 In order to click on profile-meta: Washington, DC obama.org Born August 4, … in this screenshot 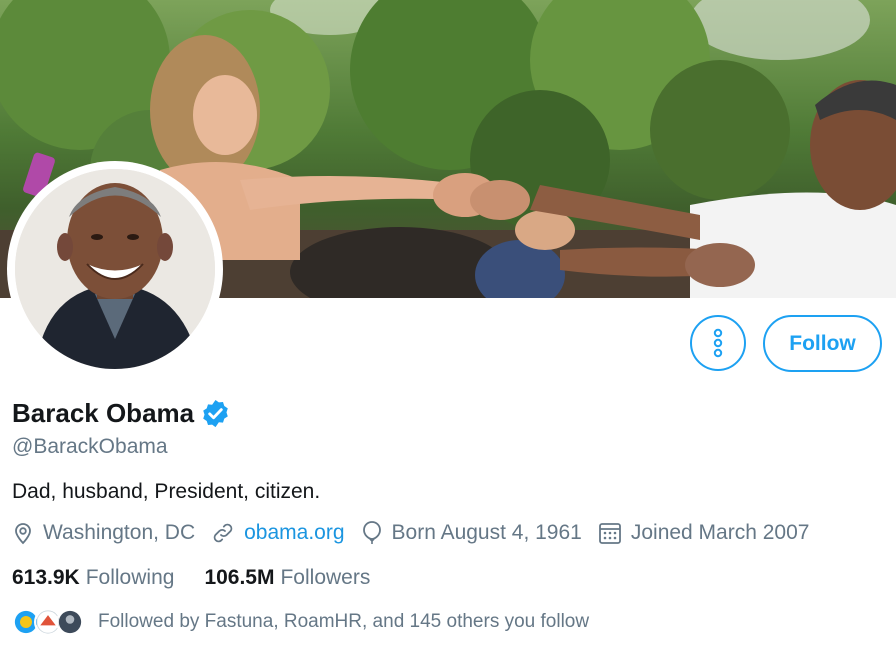, I will do `click(418, 533)`.